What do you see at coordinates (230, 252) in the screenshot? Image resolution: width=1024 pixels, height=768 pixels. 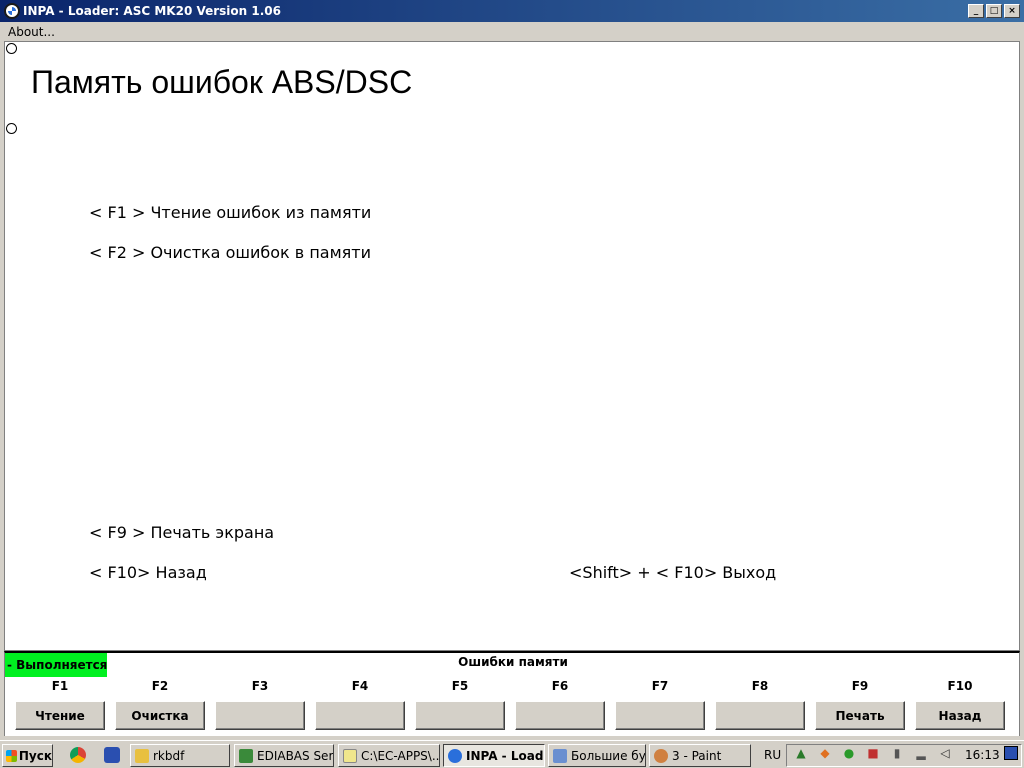 I see `menu-line-f2: < F2 > Очистка ошибок в памяти` at bounding box center [230, 252].